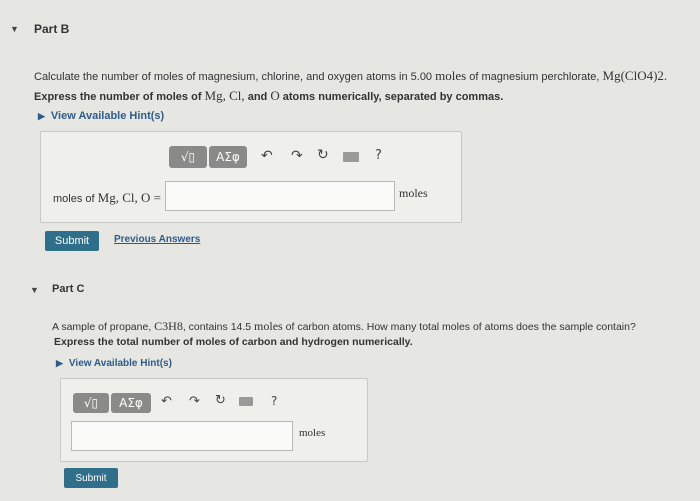 This screenshot has height=501, width=700. What do you see at coordinates (214, 420) in the screenshot?
I see `part-c-answer-panel: √▯ ΑΣφ ↶ ↷ ↻ ? moles` at bounding box center [214, 420].